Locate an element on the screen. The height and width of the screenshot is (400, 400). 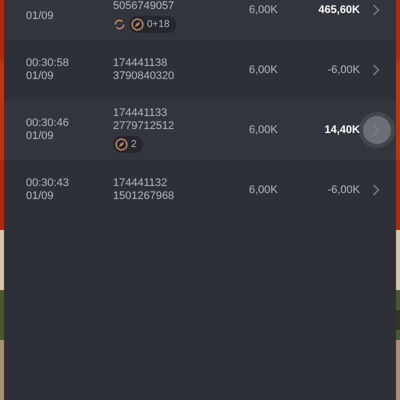
time-text: 00:30:58 is located at coordinates (48, 63).